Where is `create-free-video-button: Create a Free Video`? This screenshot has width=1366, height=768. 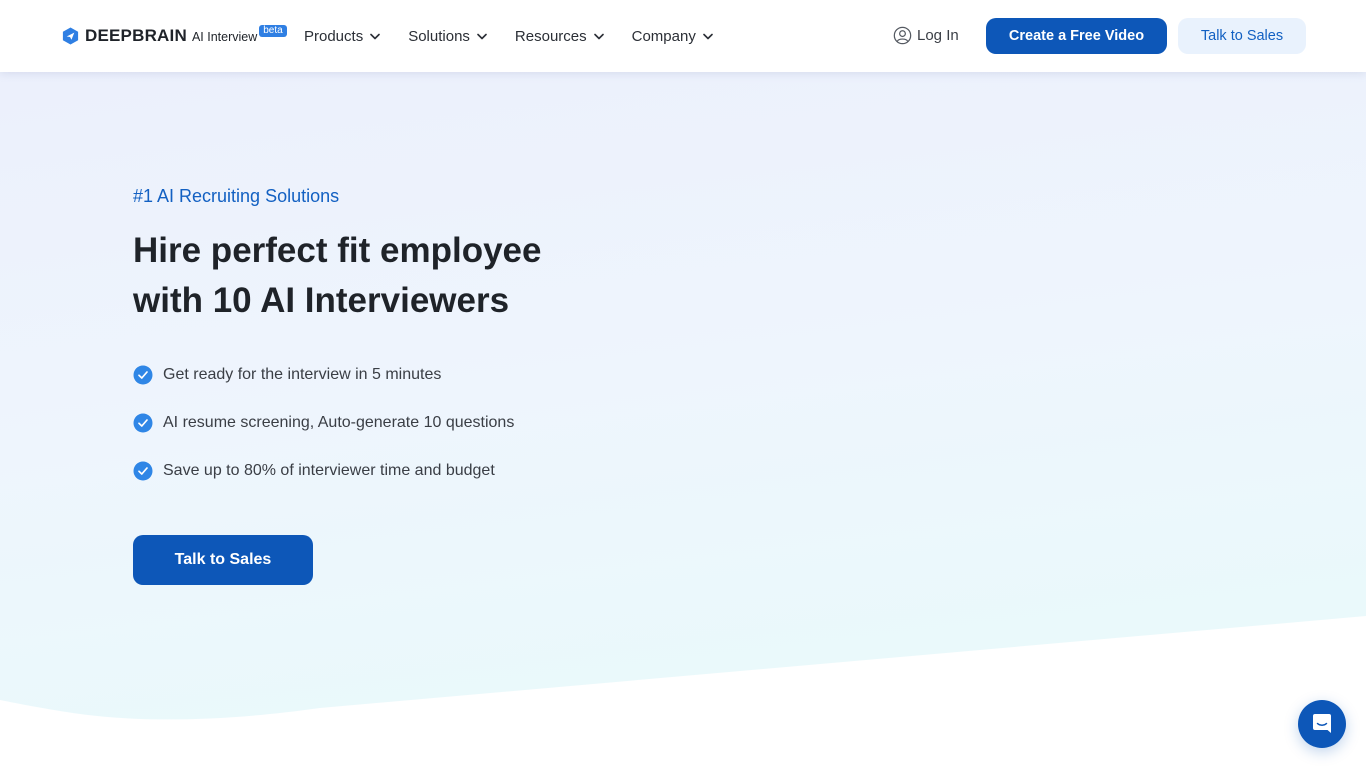 create-free-video-button: Create a Free Video is located at coordinates (1076, 36).